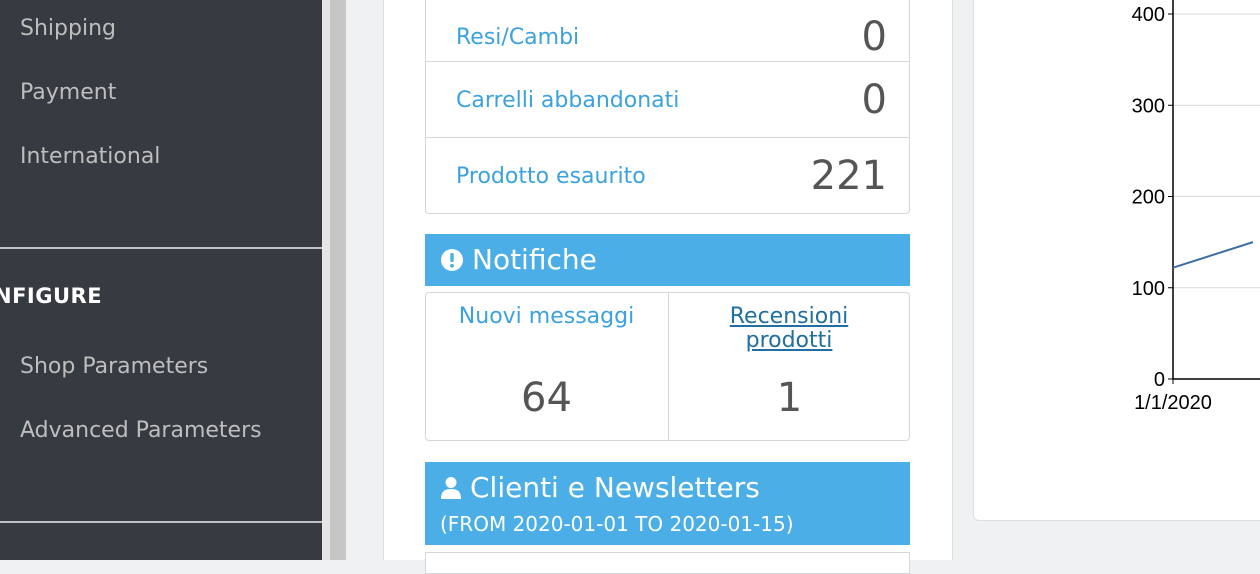 Image resolution: width=1260 pixels, height=574 pixels. Describe the element at coordinates (1148, 106) in the screenshot. I see `y-tick-label: 300` at that location.